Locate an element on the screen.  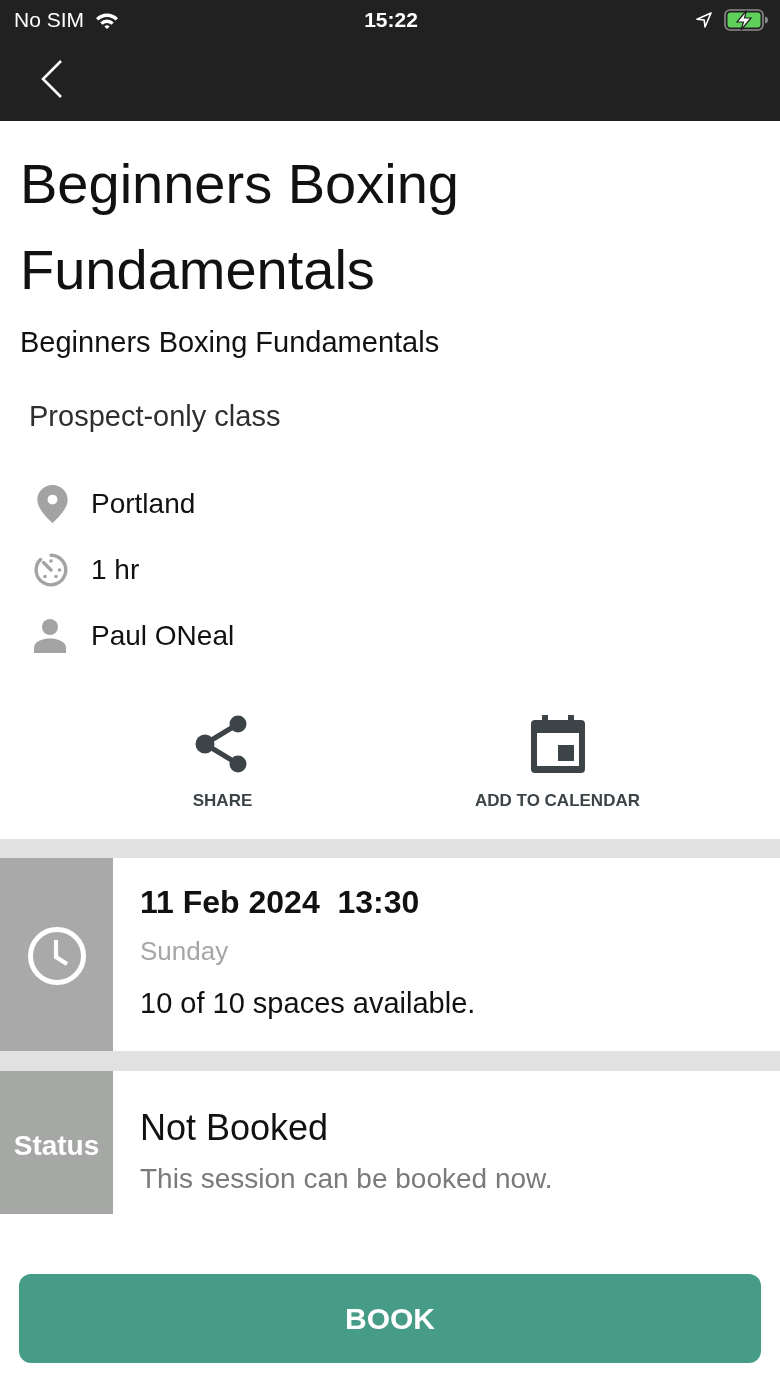
wifi-icon is located at coordinates (107, 20).